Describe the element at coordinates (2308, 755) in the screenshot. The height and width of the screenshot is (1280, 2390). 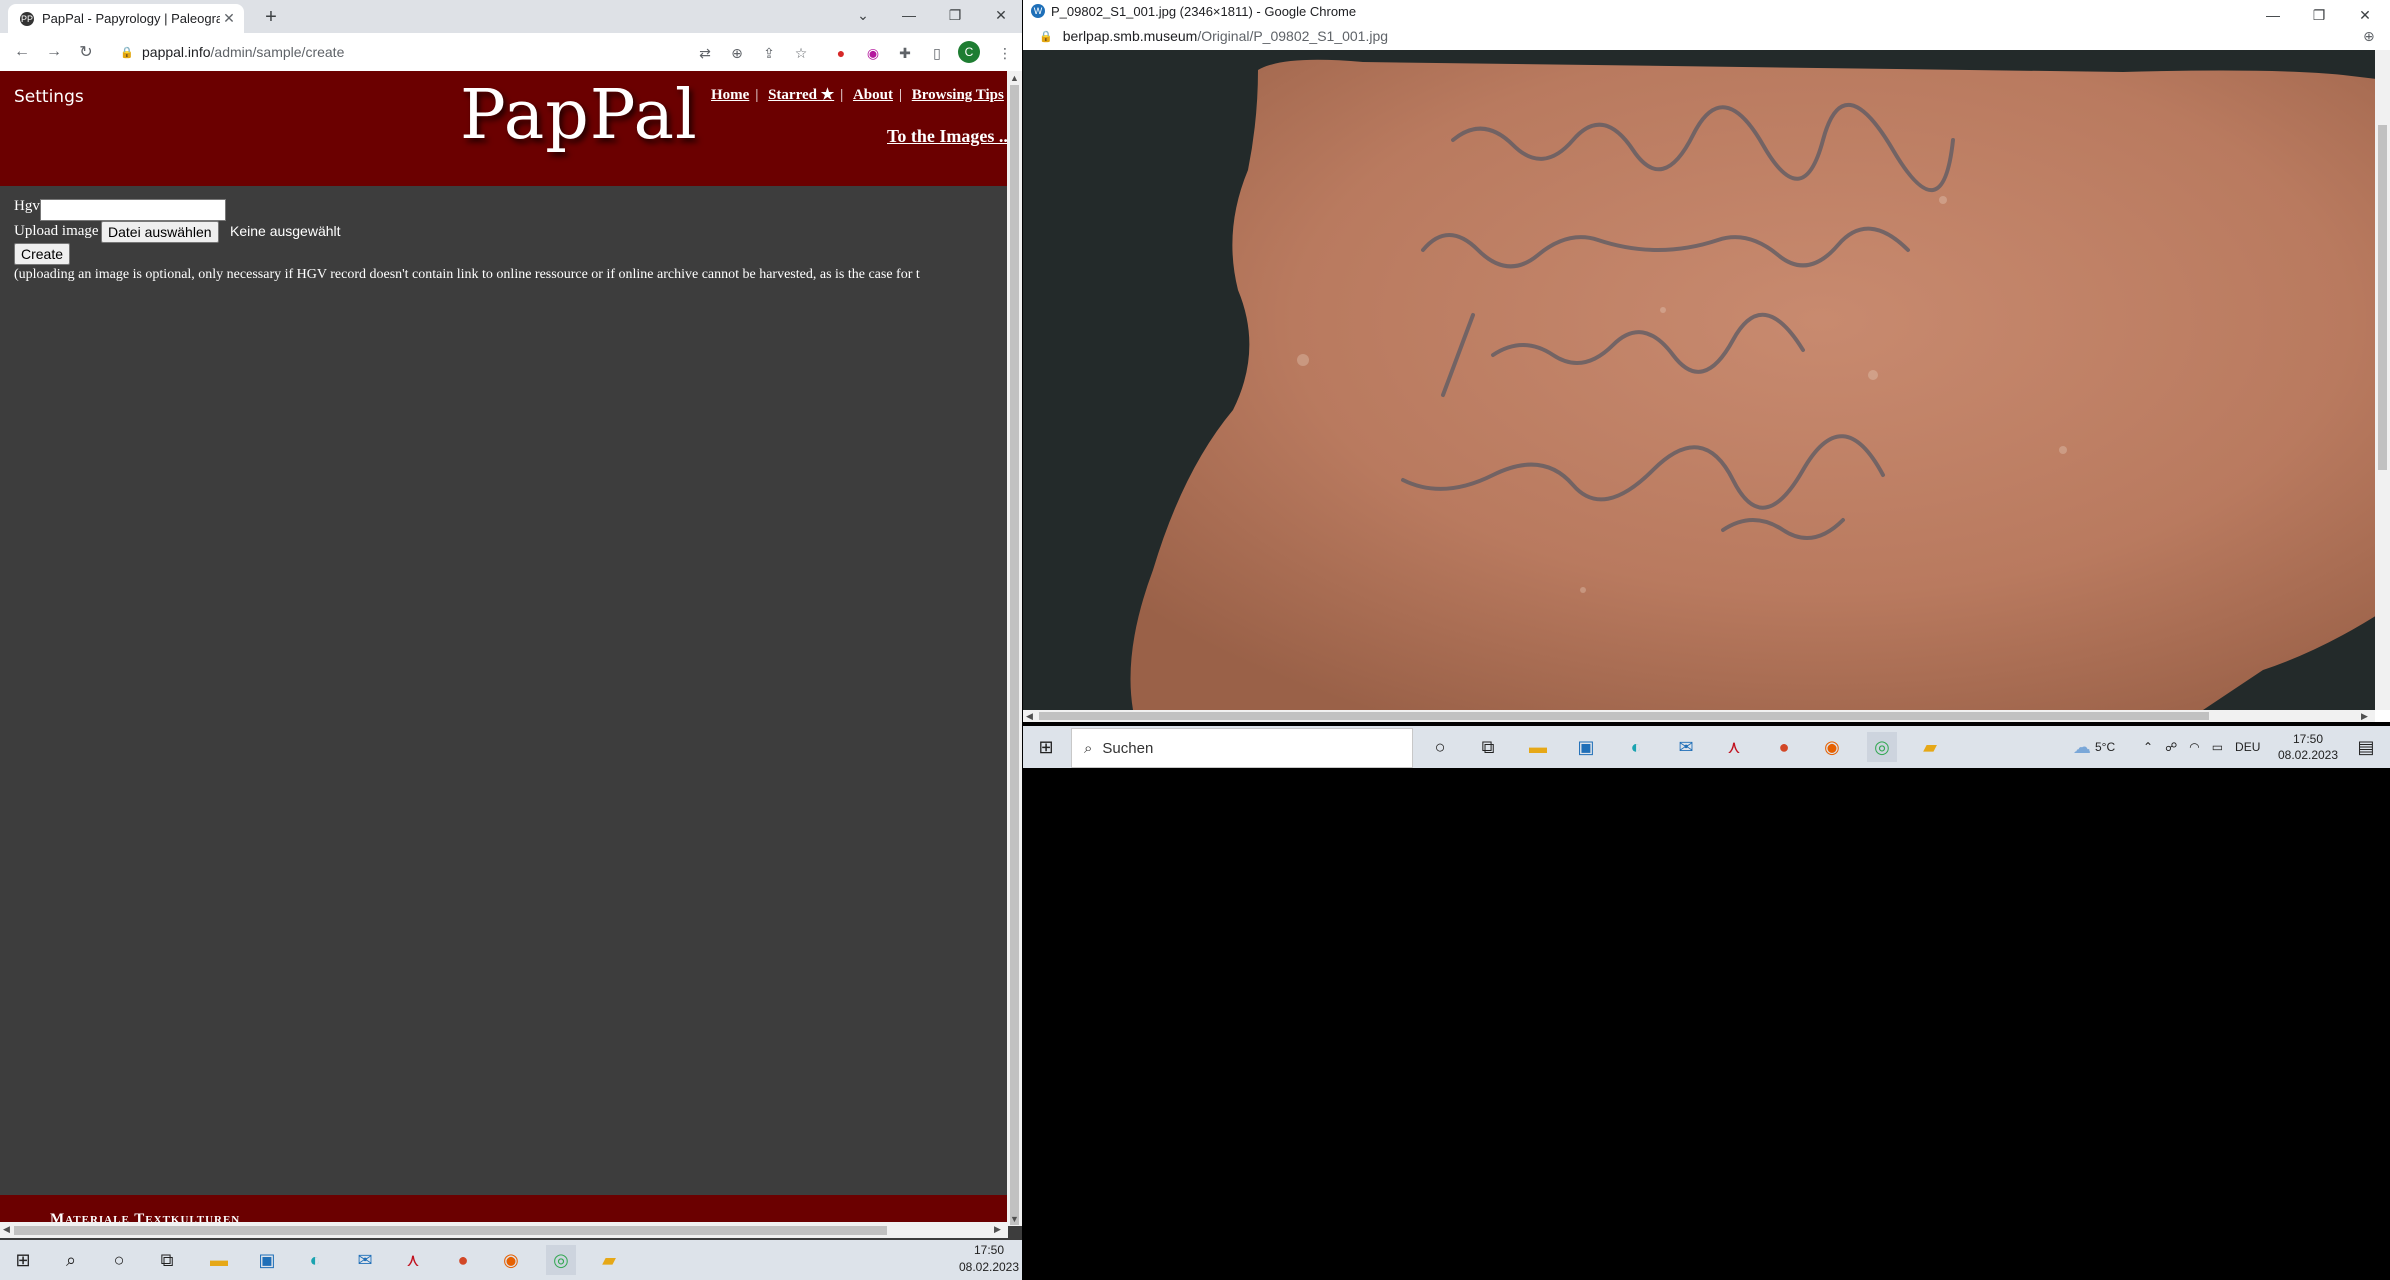
I see `inner-clock-date: 08.02.2023` at that location.